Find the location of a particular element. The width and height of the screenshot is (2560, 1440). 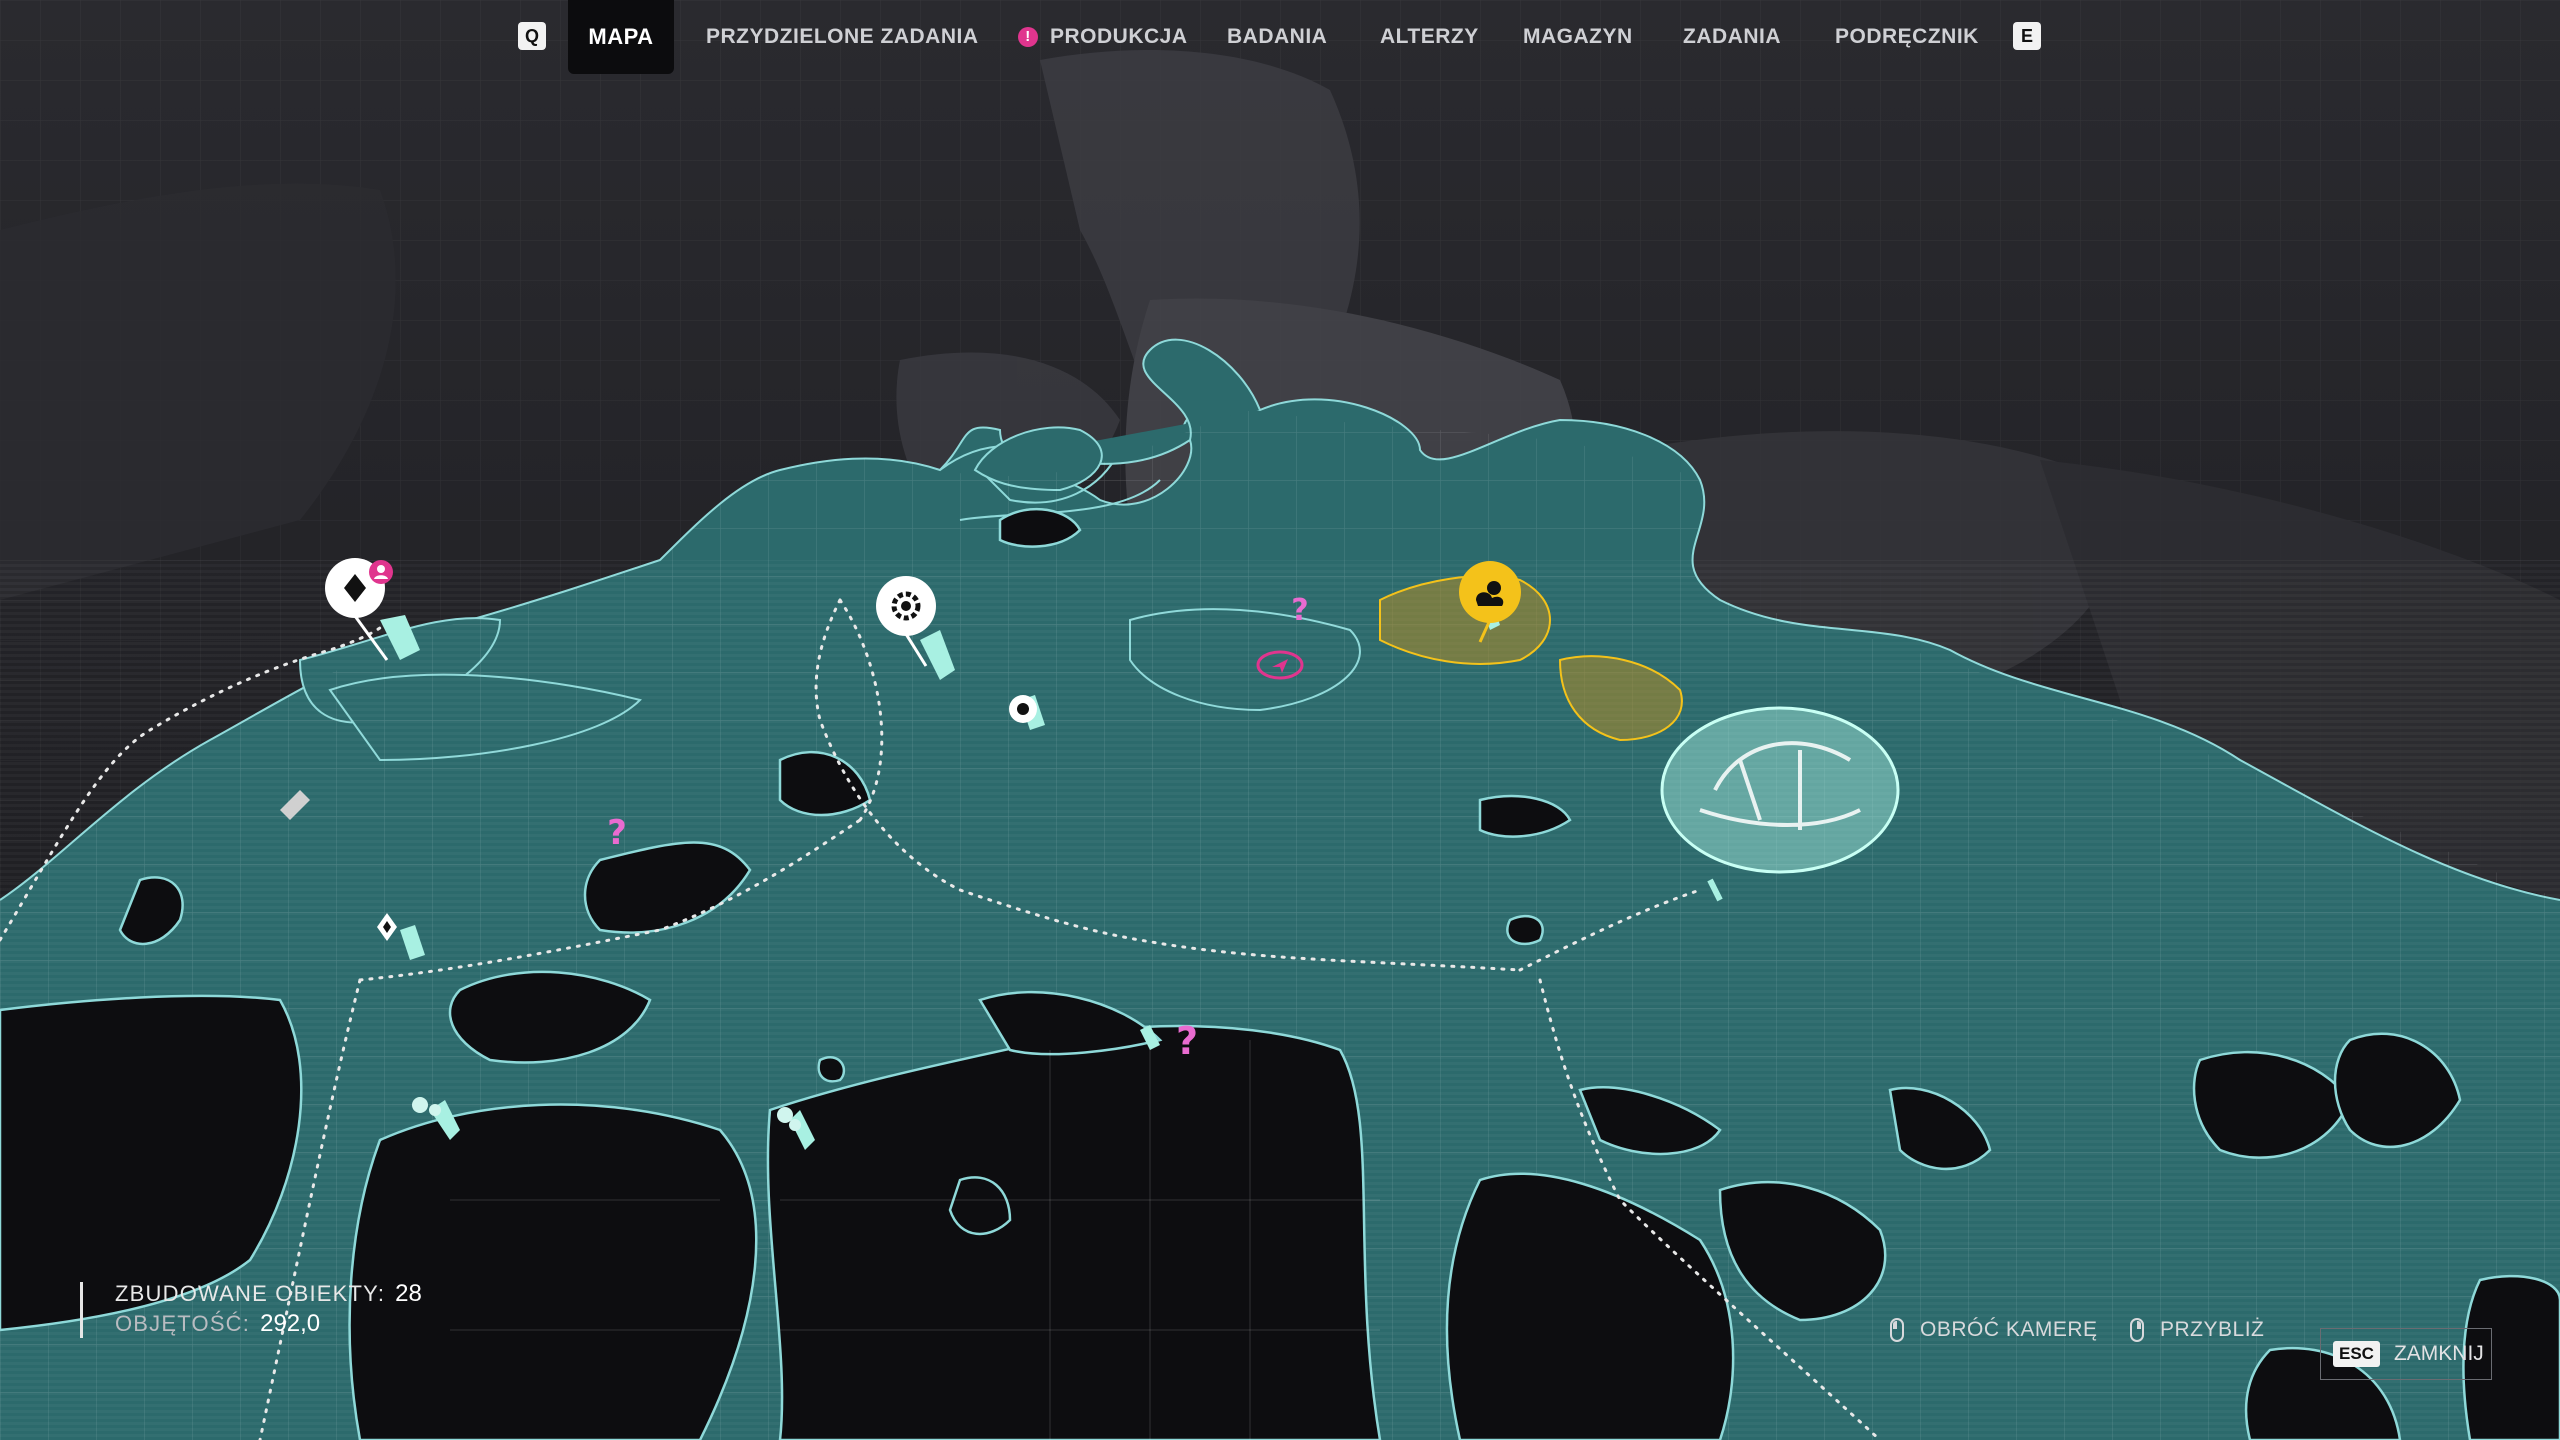

tab-badania: BADANIA is located at coordinates (1277, 37).